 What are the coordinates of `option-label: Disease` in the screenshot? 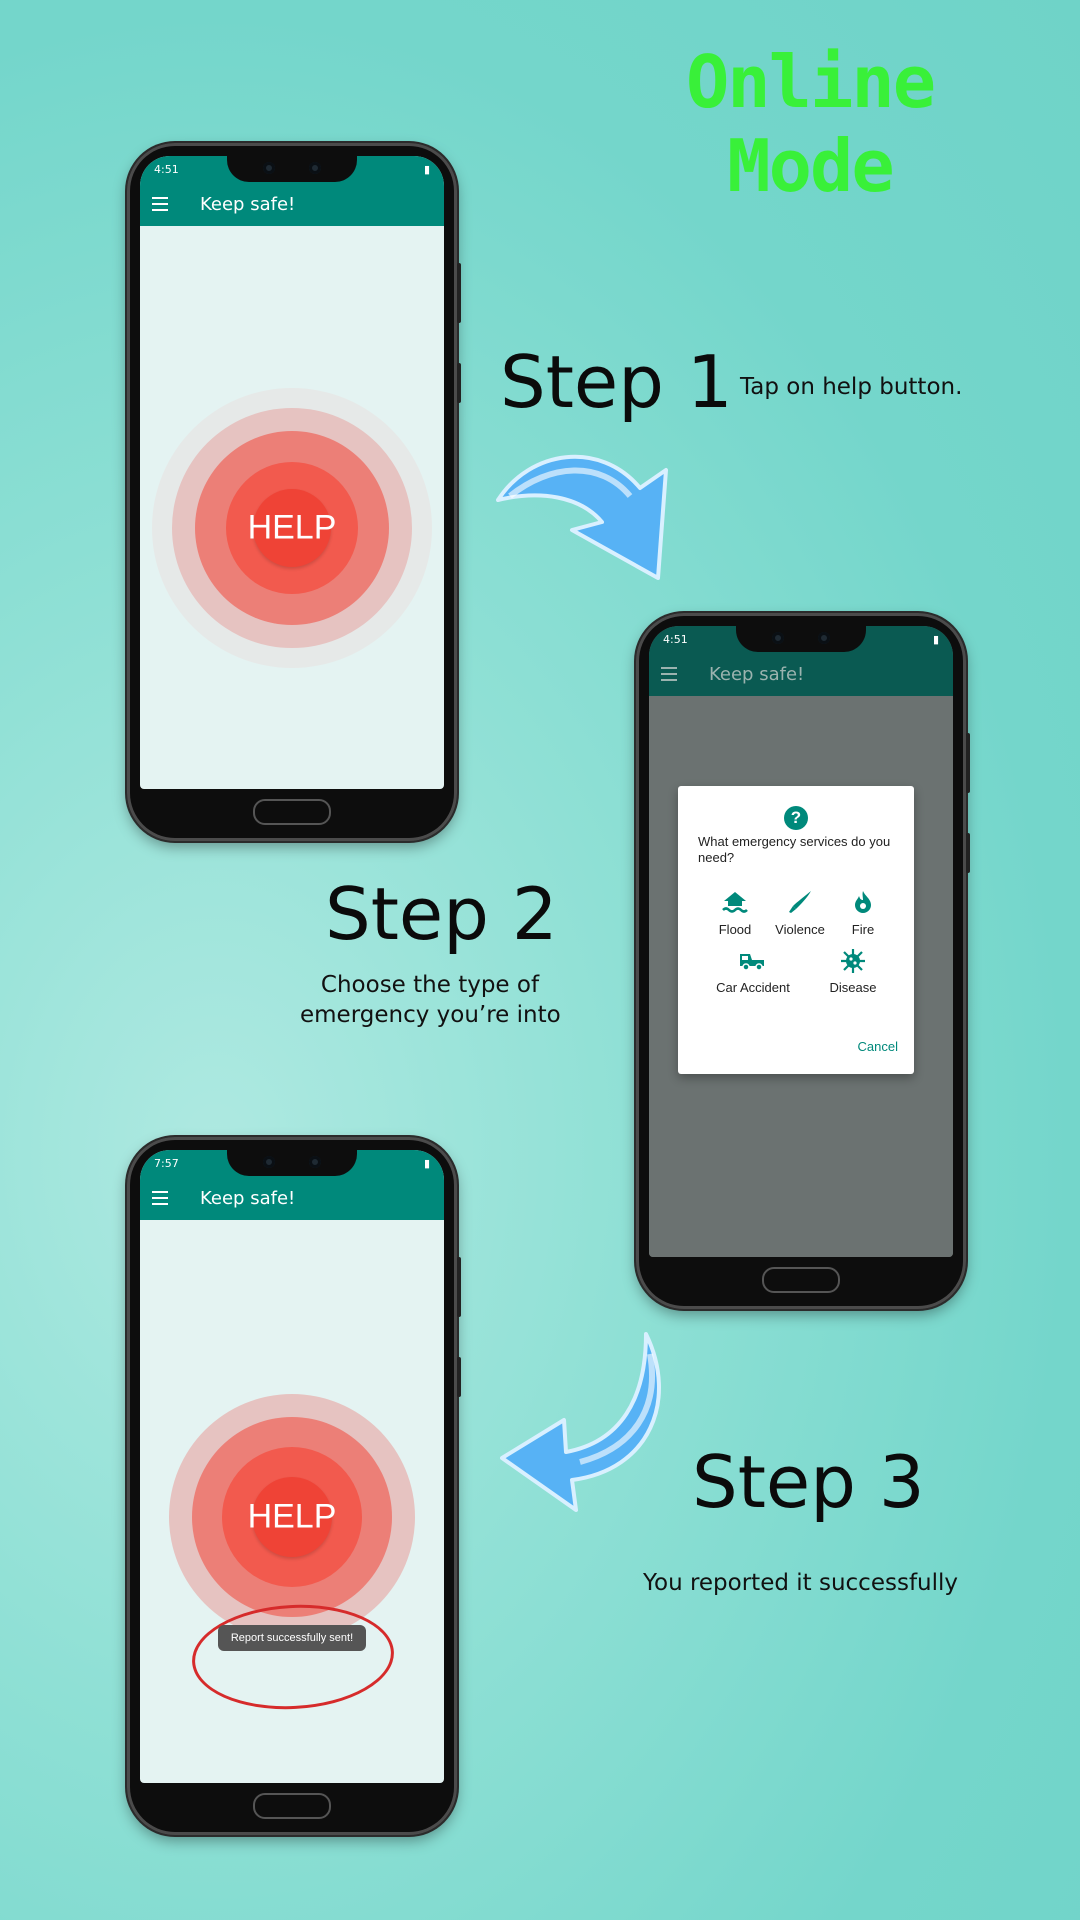 It's located at (853, 987).